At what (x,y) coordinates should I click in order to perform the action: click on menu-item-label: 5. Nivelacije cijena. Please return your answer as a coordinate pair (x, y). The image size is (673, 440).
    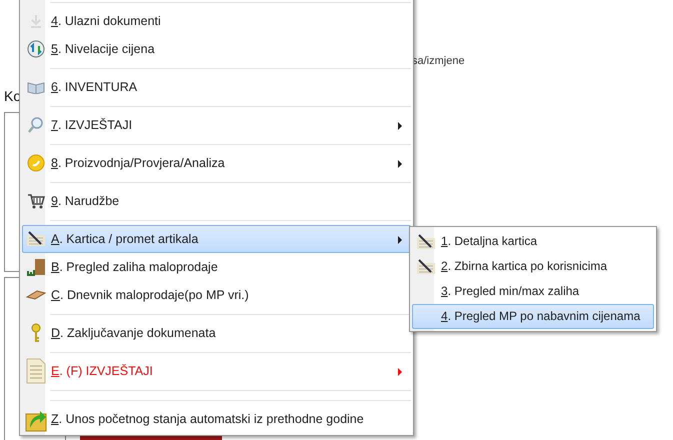
    Looking at the image, I should click on (103, 49).